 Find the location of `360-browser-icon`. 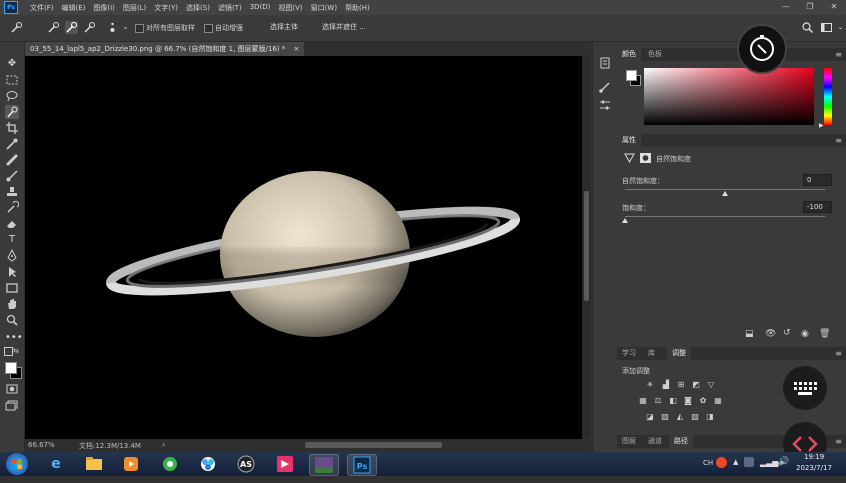

360-browser-icon is located at coordinates (170, 464).